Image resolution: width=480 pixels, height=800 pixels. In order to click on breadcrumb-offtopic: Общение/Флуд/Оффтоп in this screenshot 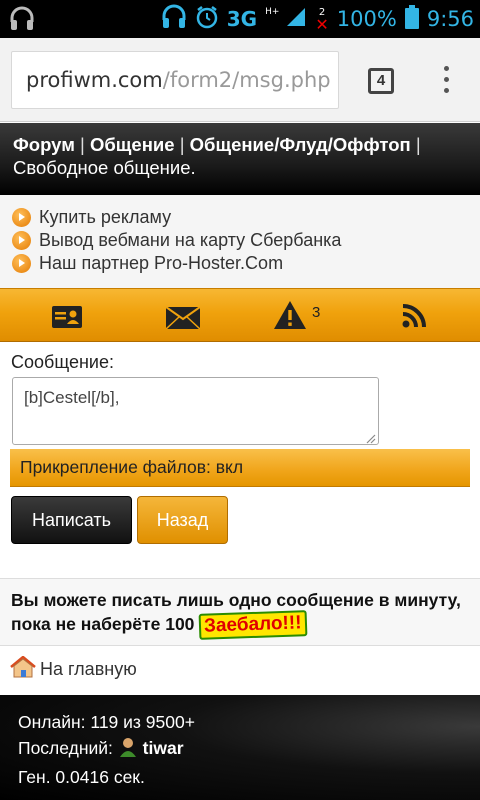, I will do `click(300, 144)`.